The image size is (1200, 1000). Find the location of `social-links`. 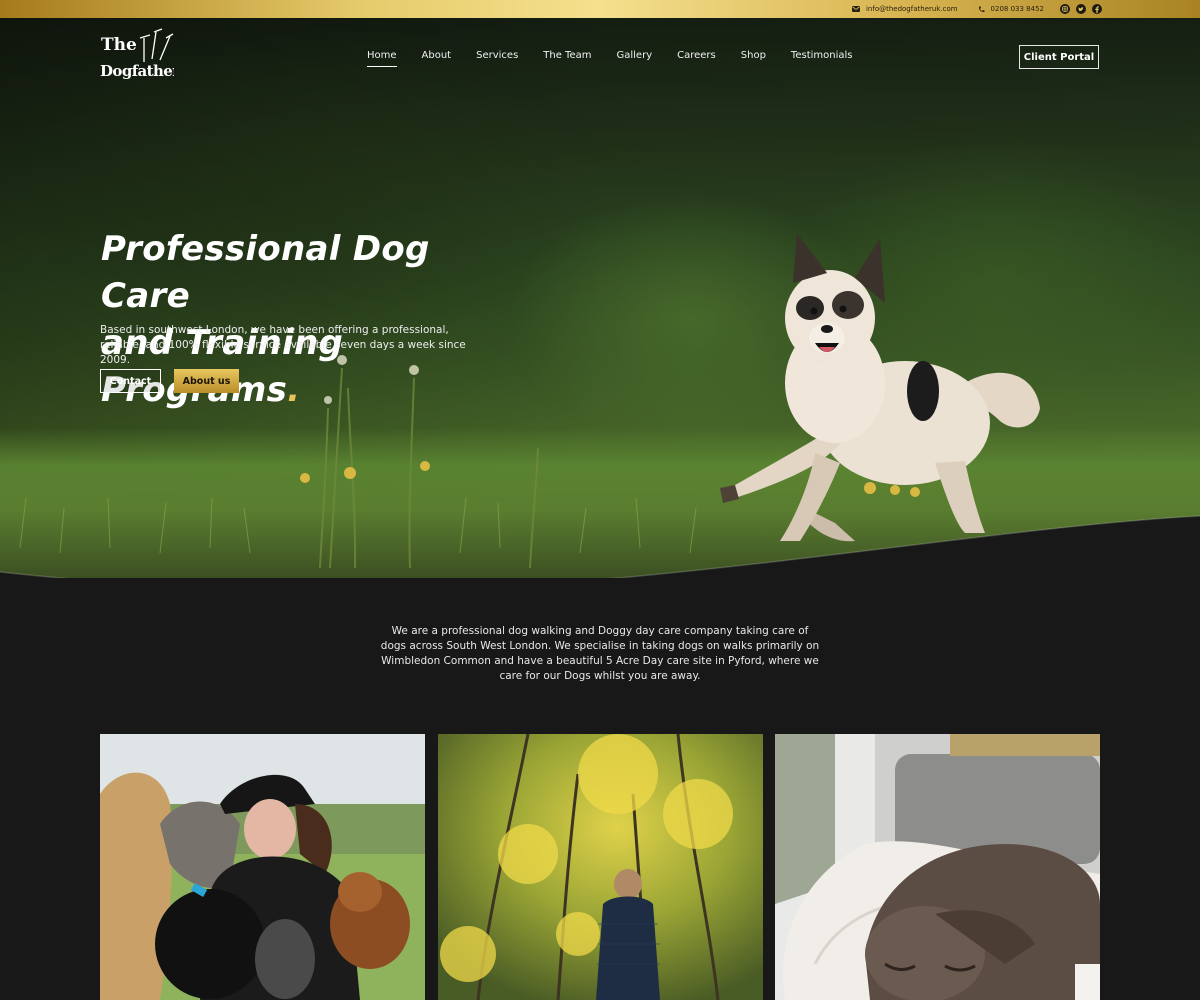

social-links is located at coordinates (1081, 9).